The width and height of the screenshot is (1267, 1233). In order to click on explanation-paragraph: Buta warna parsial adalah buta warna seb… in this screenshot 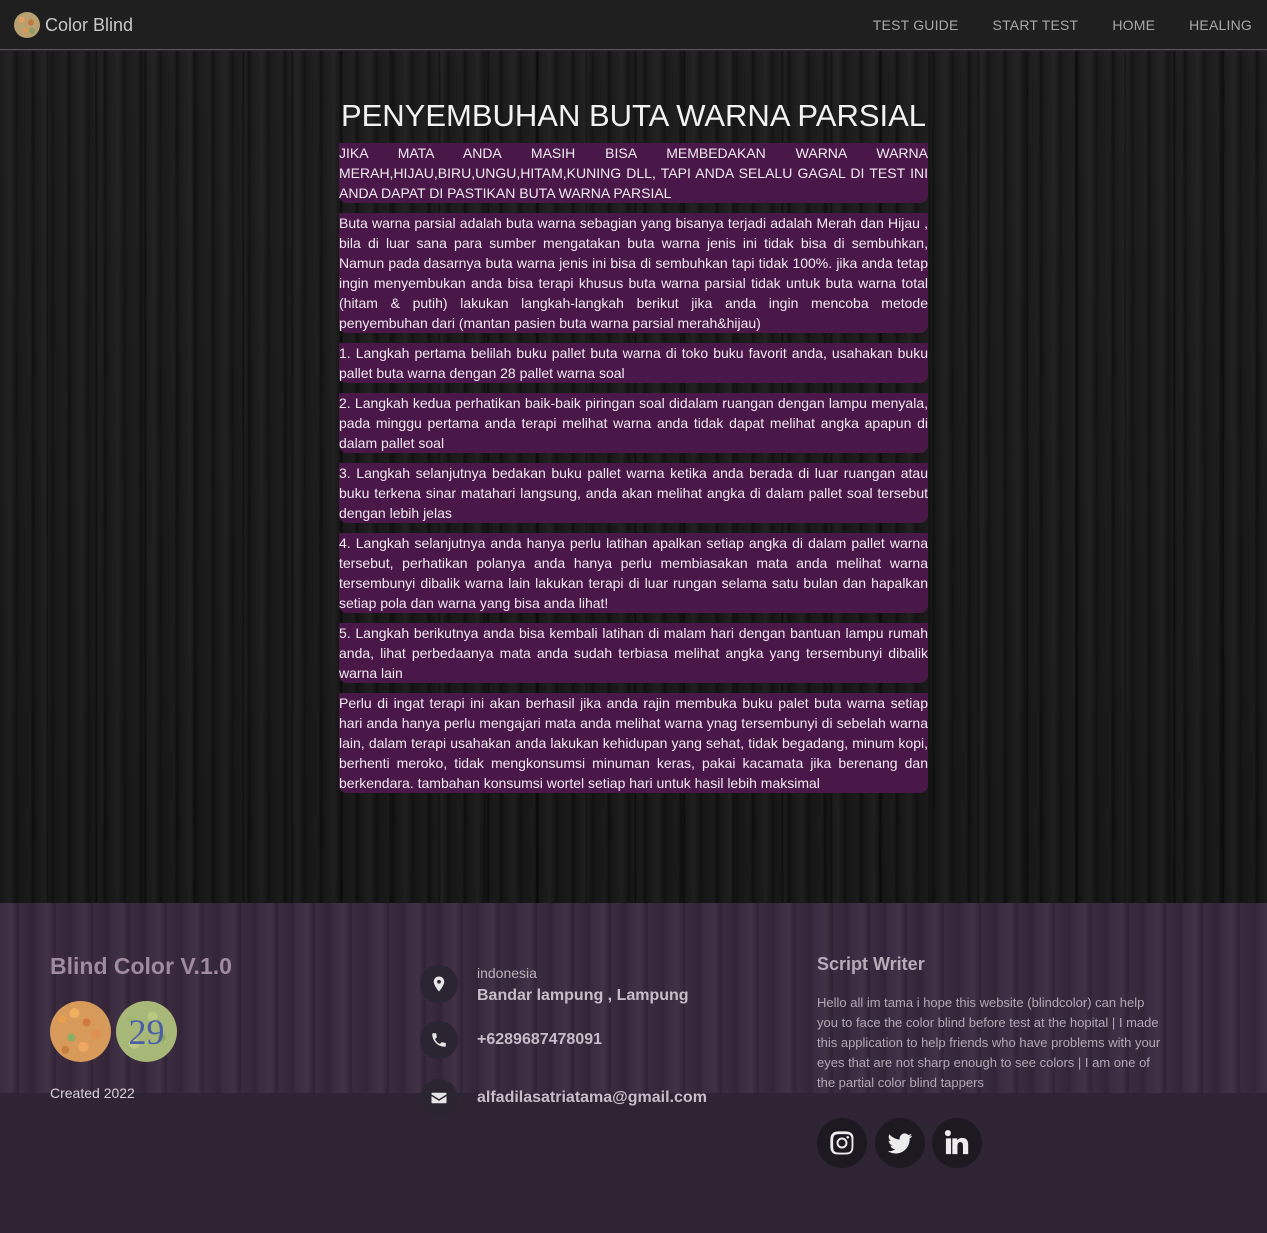, I will do `click(633, 273)`.